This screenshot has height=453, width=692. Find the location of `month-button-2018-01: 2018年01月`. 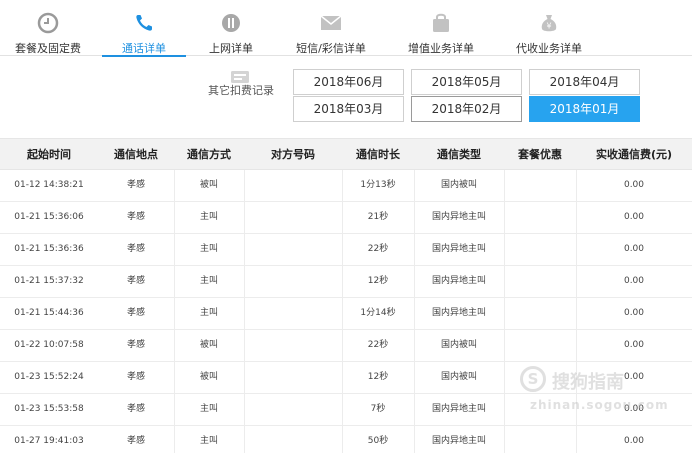

month-button-2018-01: 2018年01月 is located at coordinates (584, 109).